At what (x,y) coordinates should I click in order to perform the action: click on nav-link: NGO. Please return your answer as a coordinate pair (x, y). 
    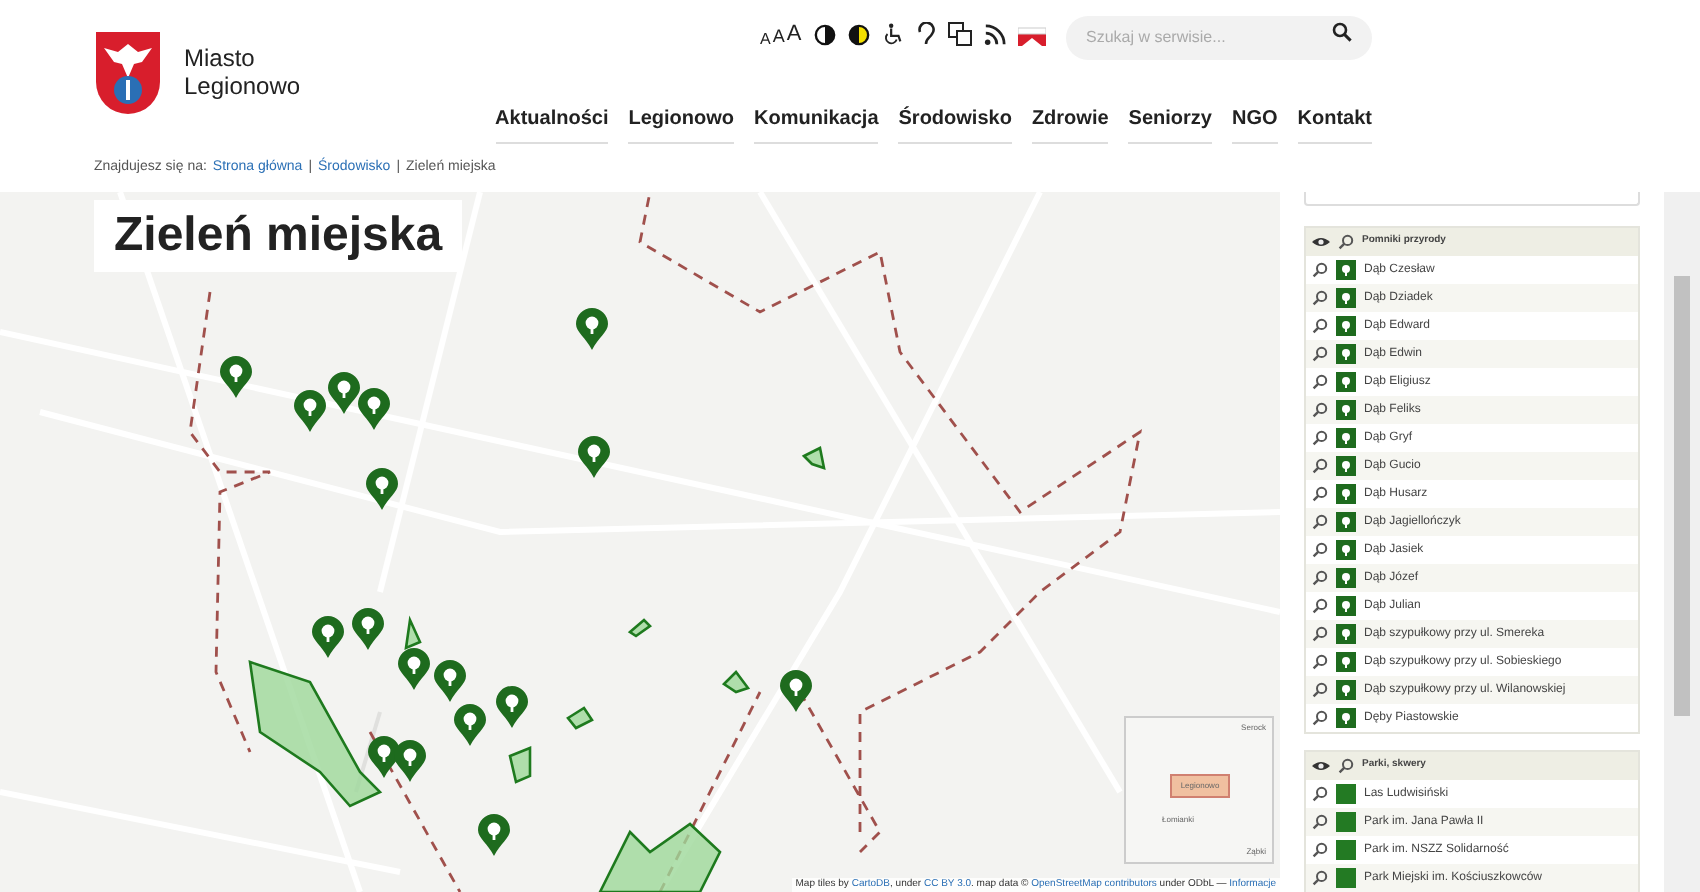
    Looking at the image, I should click on (1254, 124).